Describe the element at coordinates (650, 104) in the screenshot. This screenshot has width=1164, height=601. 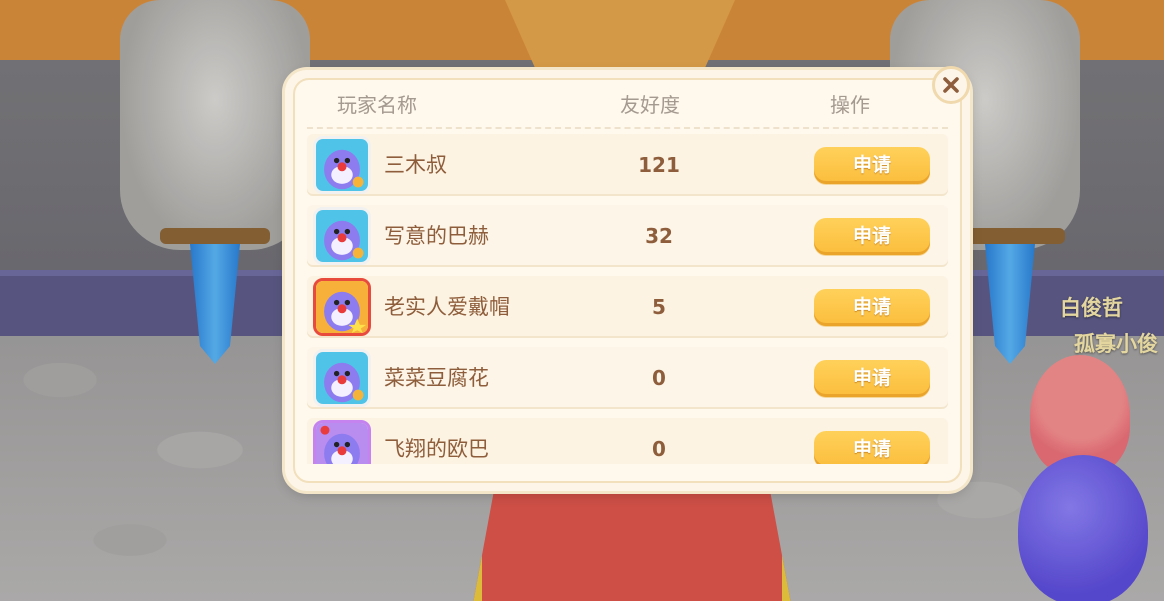
I see `column-header-friendship: 友好度` at that location.